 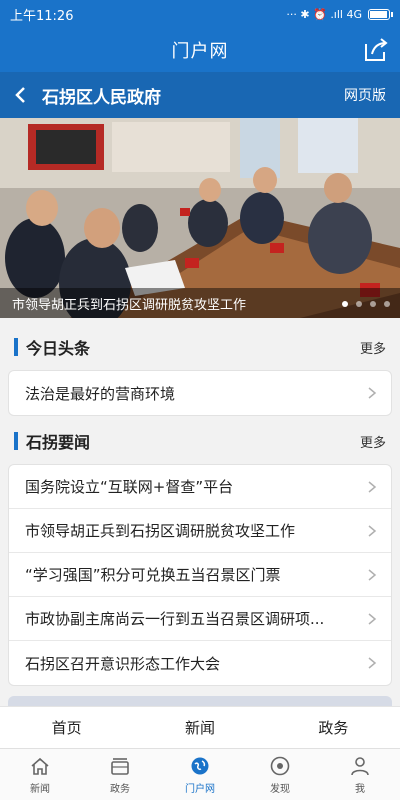 I want to click on list-item: 国务院设立“互联网+督查”平台, so click(x=200, y=487).